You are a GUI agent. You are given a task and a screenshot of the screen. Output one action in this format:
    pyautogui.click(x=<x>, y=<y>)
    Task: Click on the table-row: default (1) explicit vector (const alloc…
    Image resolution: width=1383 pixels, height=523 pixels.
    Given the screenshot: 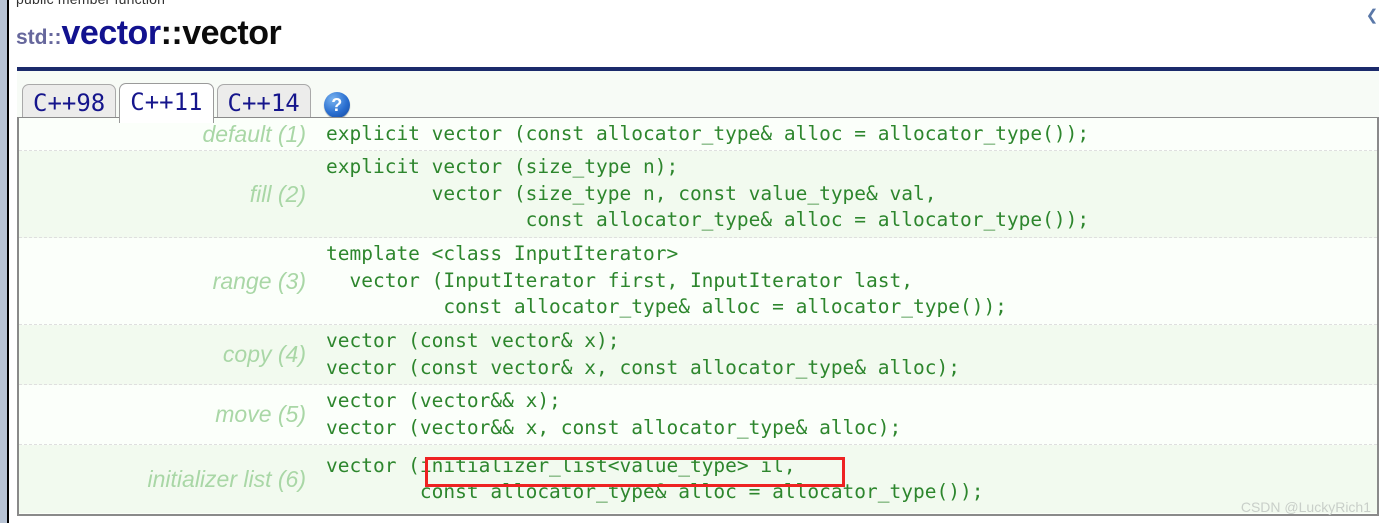 What is the action you would take?
    pyautogui.click(x=698, y=134)
    